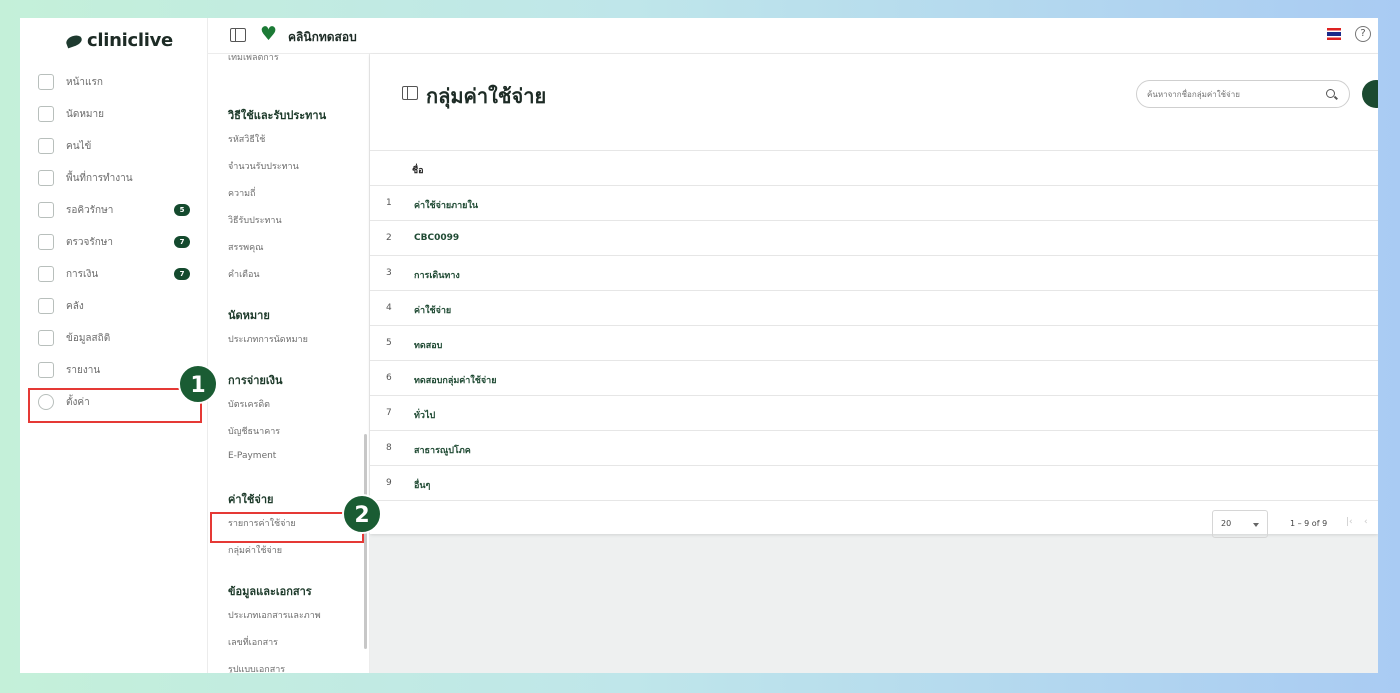 This screenshot has width=1400, height=693. Describe the element at coordinates (1240, 524) in the screenshot. I see `page-size-select: 20` at that location.